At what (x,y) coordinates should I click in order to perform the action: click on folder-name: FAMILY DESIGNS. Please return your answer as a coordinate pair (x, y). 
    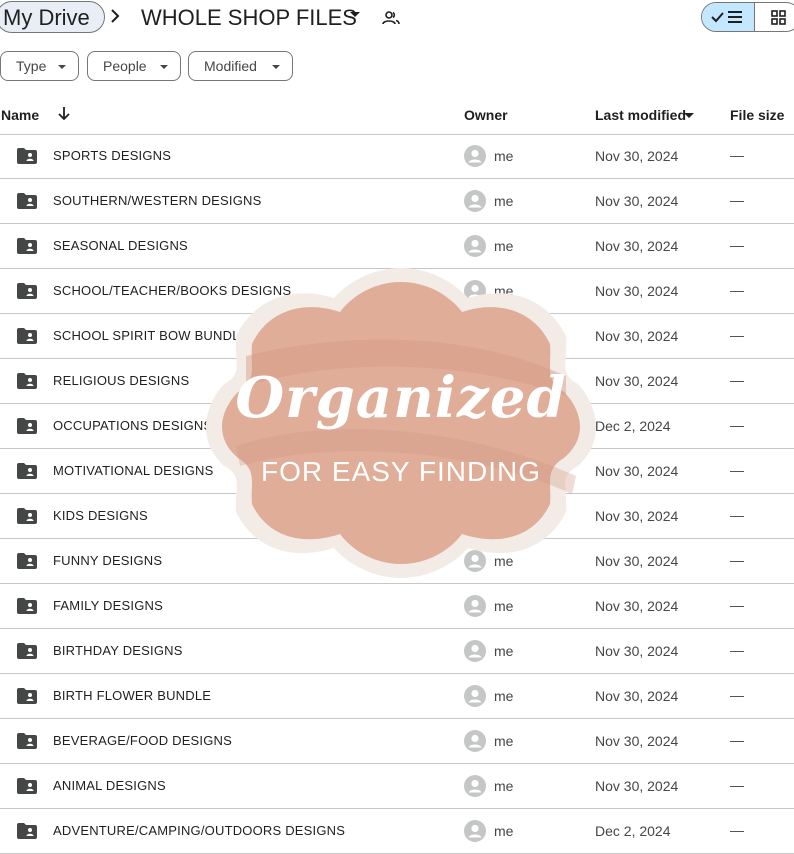
    Looking at the image, I should click on (108, 605).